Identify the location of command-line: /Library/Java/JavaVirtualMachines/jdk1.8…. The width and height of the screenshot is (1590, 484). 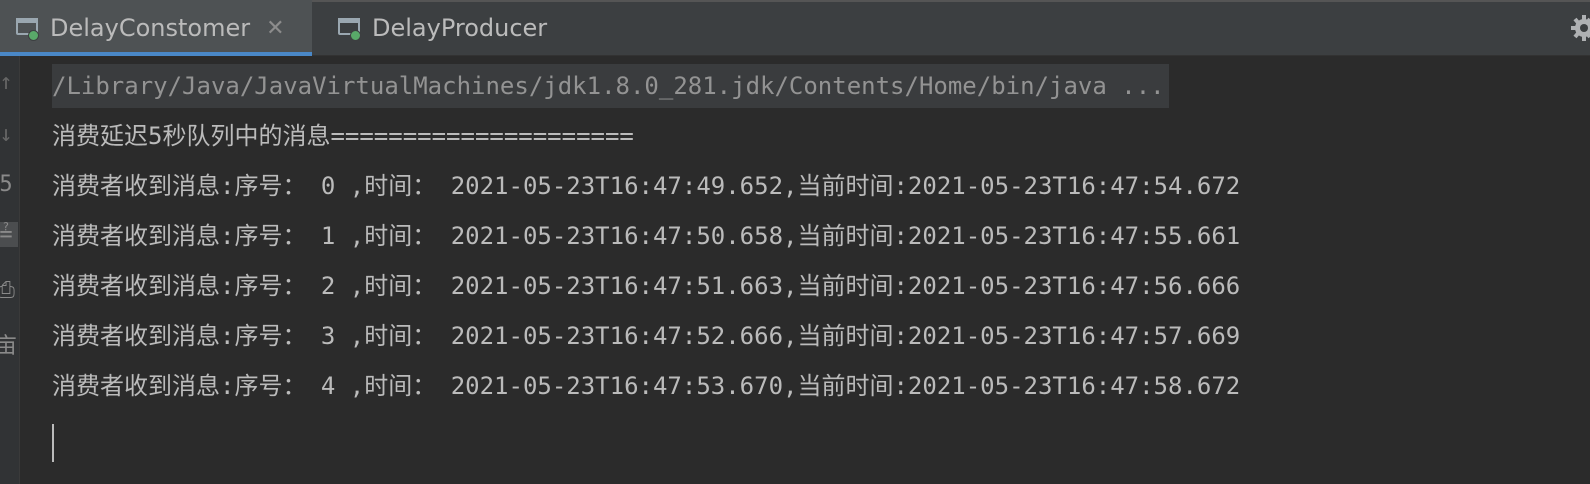
(610, 86).